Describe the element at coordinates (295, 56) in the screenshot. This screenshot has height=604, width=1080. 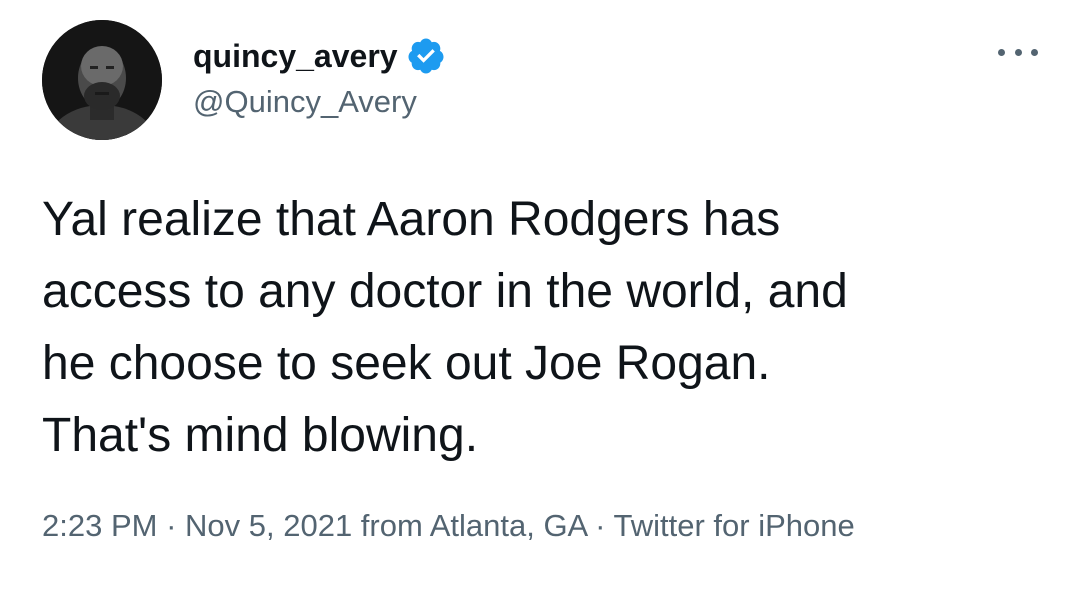
I see `display-name: quincy_avery` at that location.